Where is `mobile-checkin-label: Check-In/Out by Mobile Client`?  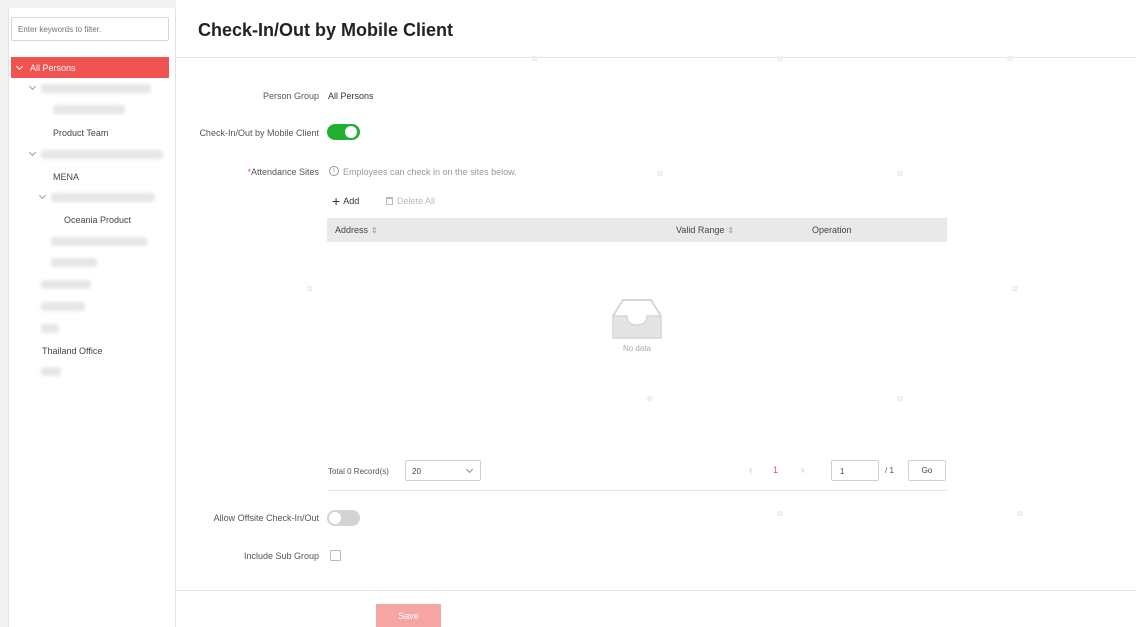 mobile-checkin-label: Check-In/Out by Mobile Client is located at coordinates (259, 133).